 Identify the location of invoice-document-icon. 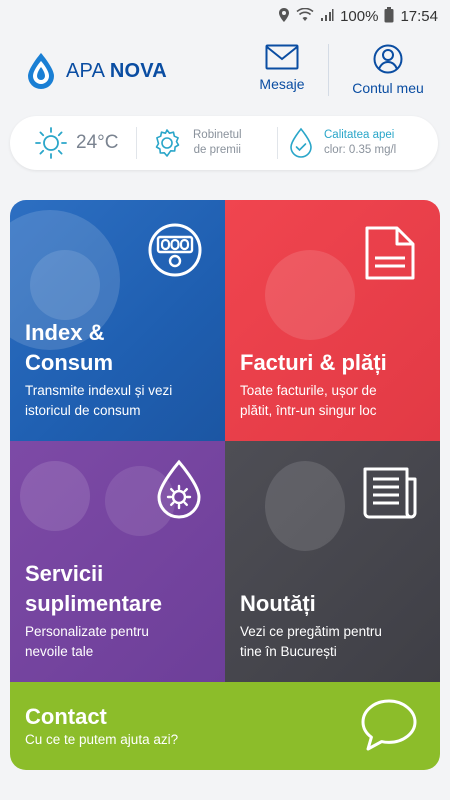
(390, 255).